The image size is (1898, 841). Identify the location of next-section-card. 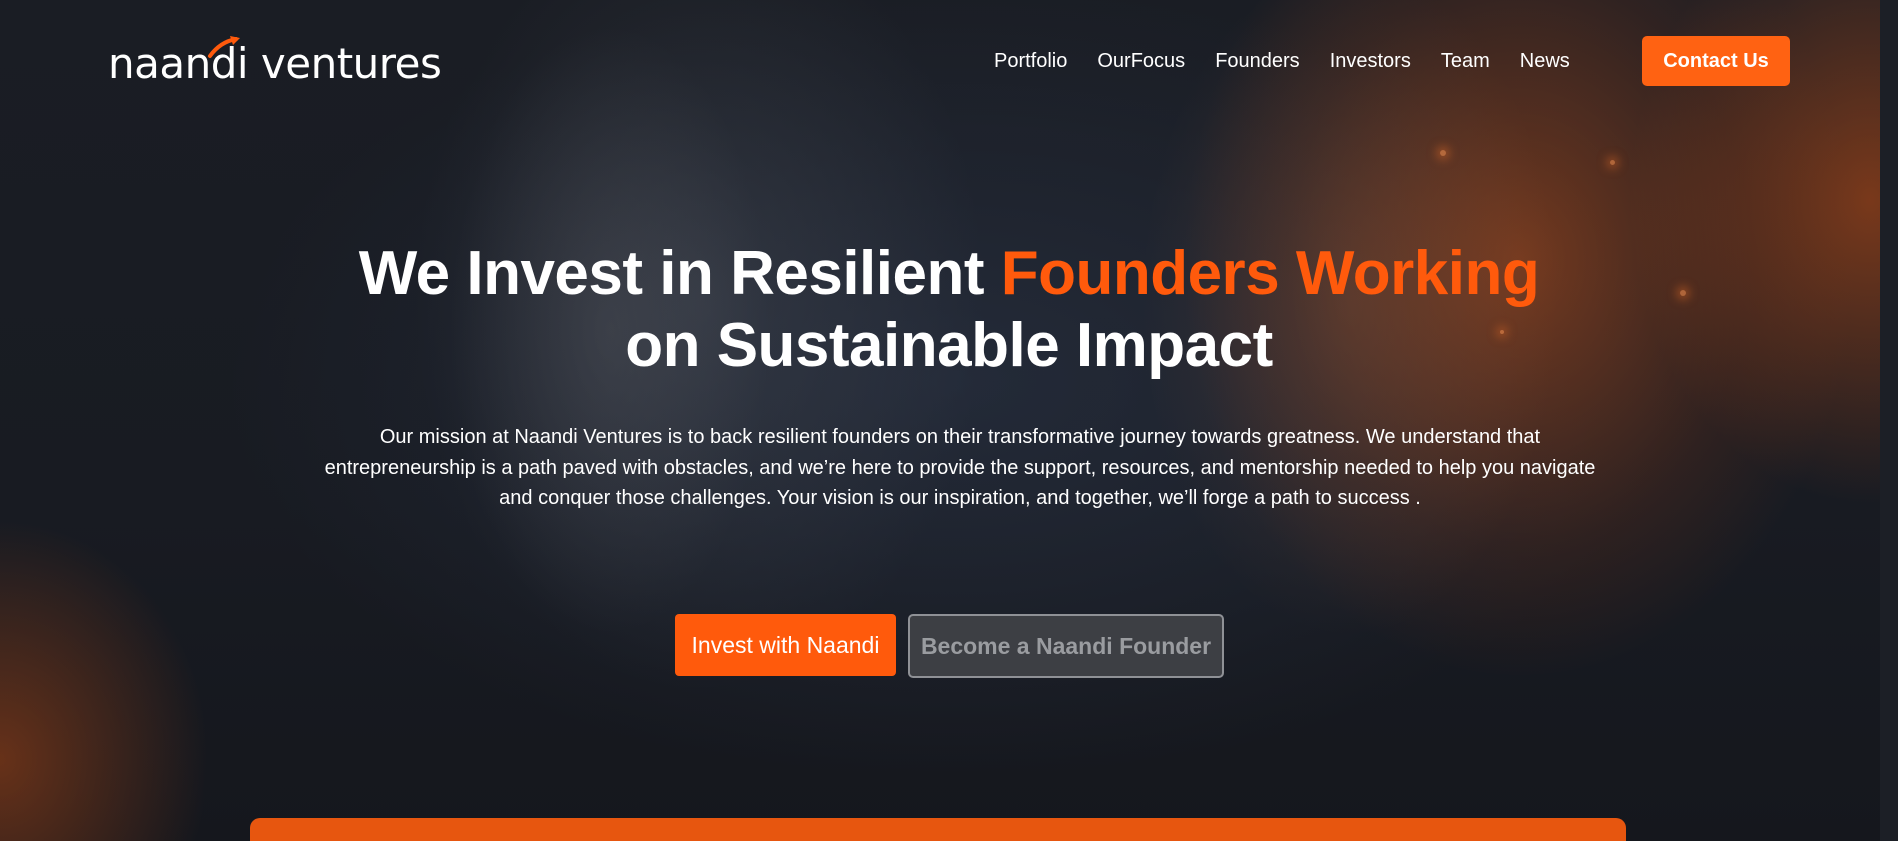
(938, 829).